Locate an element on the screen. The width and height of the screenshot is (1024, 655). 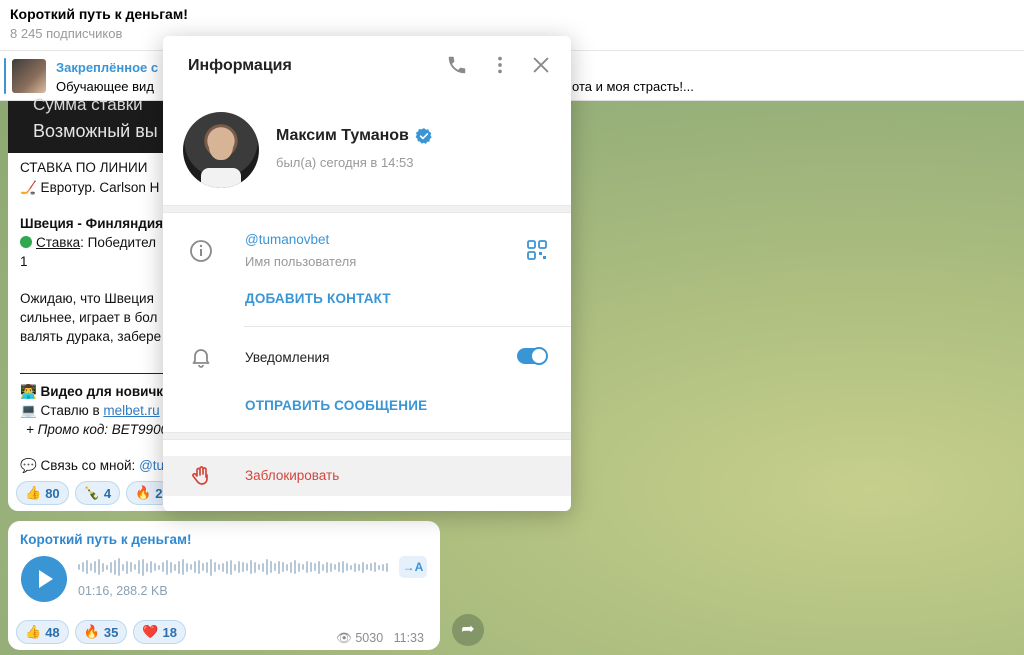
bell-icon is located at coordinates (201, 358).